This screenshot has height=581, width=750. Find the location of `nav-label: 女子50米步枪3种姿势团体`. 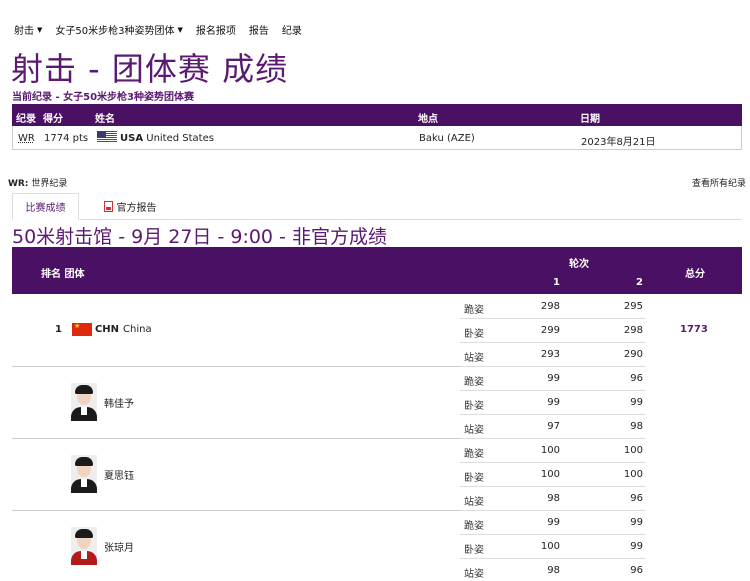

nav-label: 女子50米步枪3种姿势团体 is located at coordinates (115, 31).